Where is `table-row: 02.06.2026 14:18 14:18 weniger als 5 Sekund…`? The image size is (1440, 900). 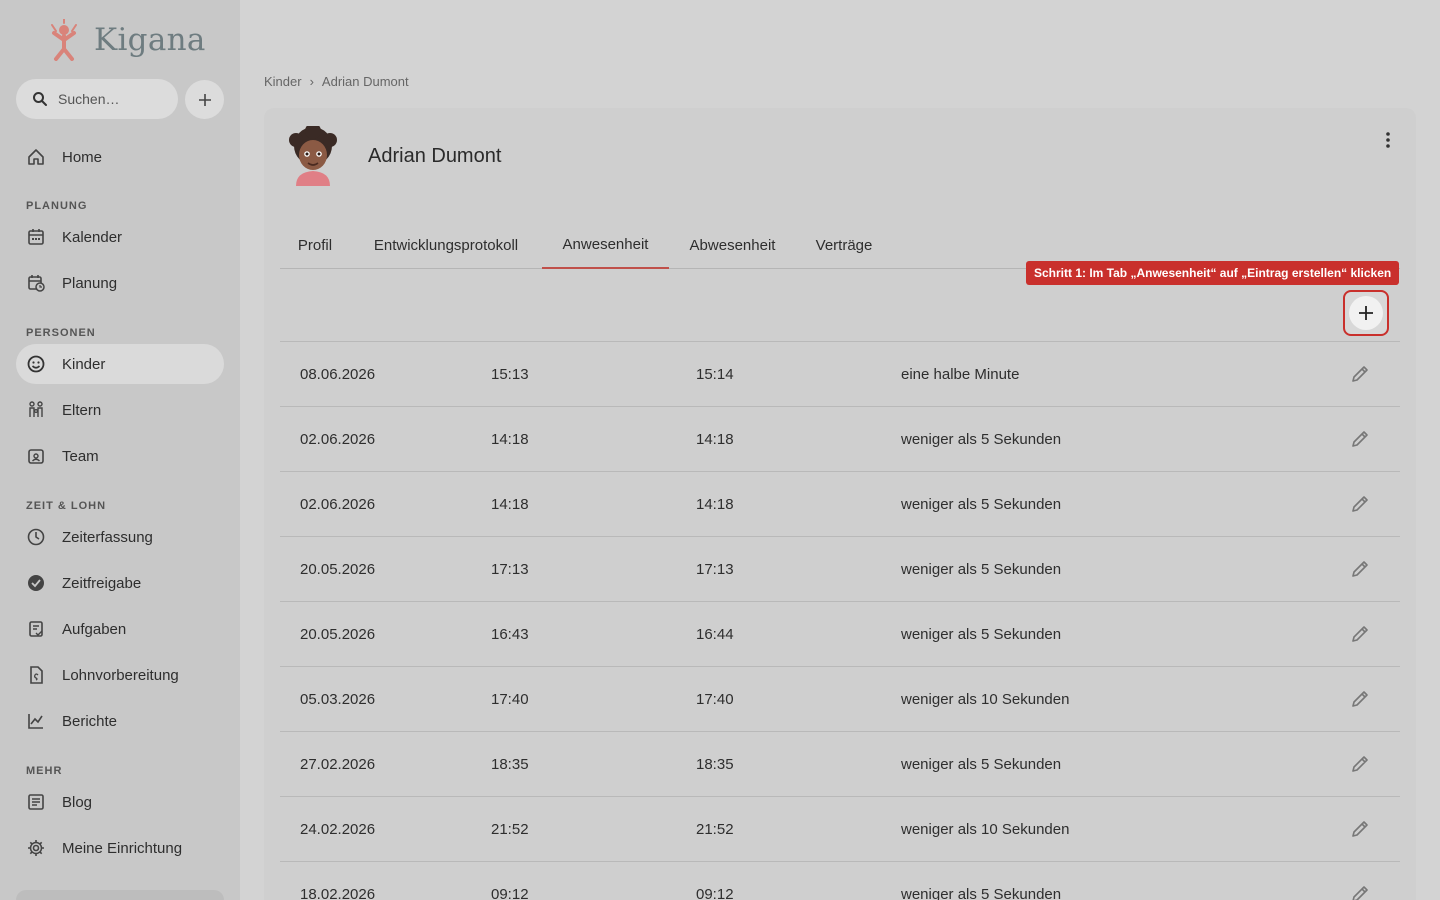
table-row: 02.06.2026 14:18 14:18 weniger als 5 Sekund… is located at coordinates (840, 503).